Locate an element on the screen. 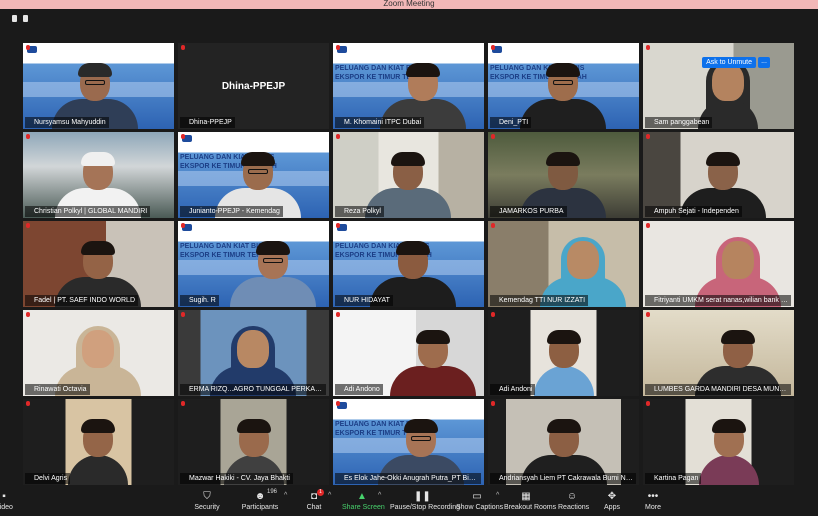 The height and width of the screenshot is (516, 818). video-tile: Ask to Unmute ... Sam panggabean is located at coordinates (718, 86).